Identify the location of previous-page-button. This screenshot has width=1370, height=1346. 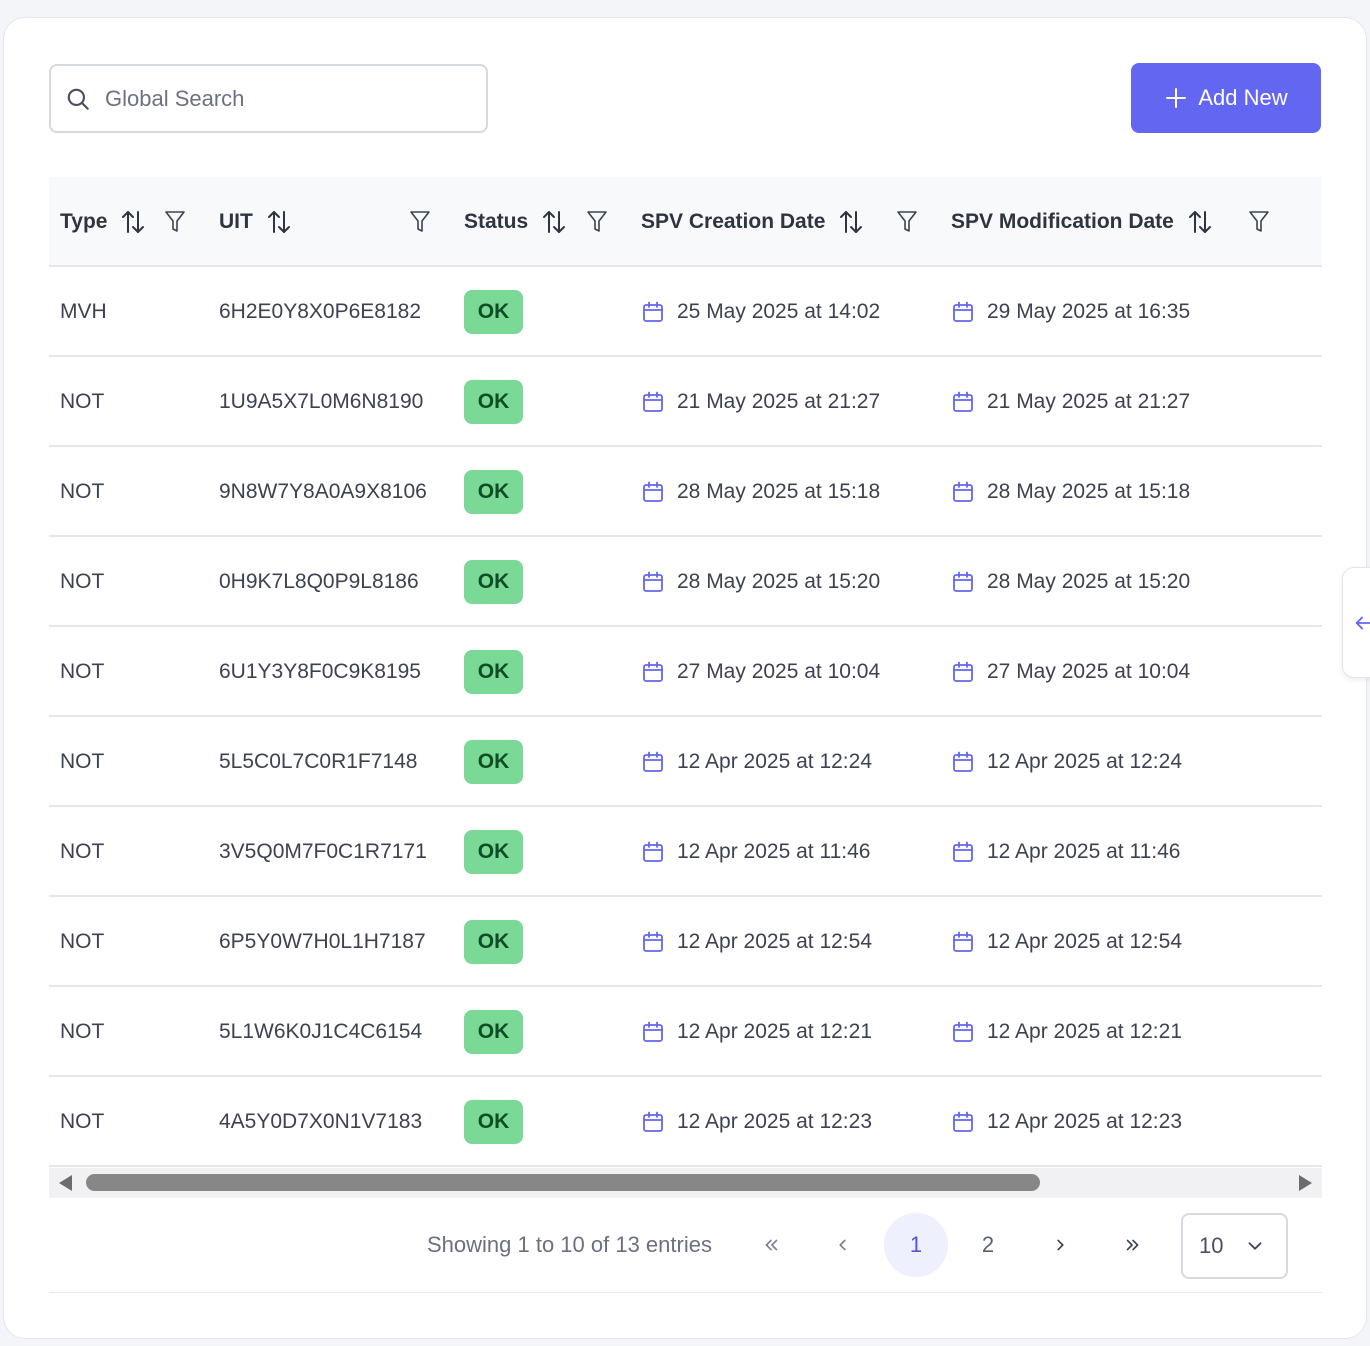
(843, 1245).